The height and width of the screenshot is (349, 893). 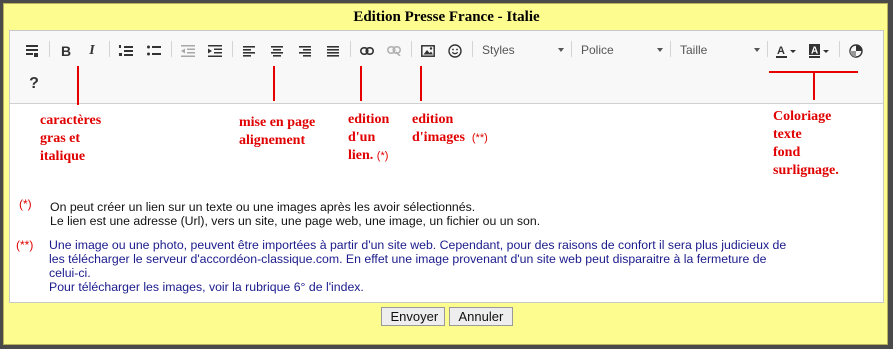 What do you see at coordinates (787, 152) in the screenshot?
I see `annotation-line: fond` at bounding box center [787, 152].